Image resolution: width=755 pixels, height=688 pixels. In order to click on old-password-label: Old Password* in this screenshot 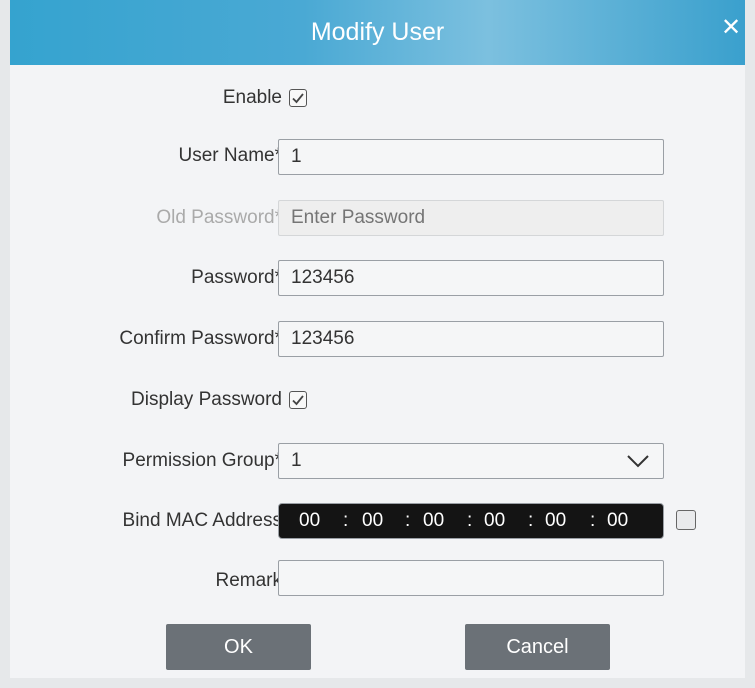, I will do `click(219, 217)`.